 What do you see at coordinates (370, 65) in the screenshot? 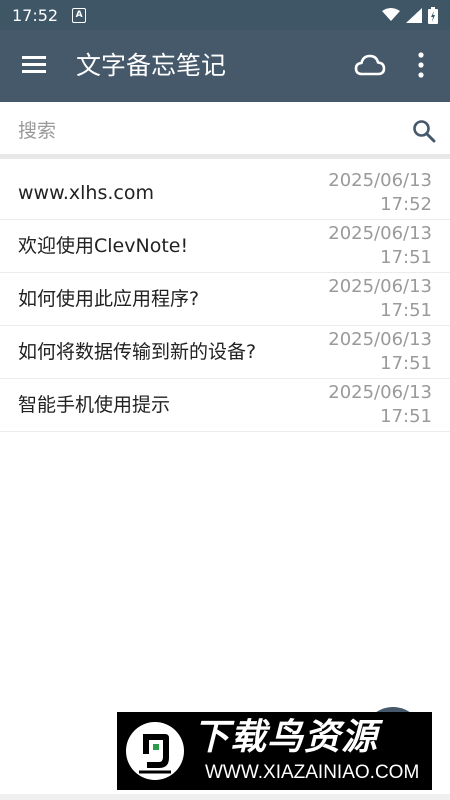
I see `cloud-icon` at bounding box center [370, 65].